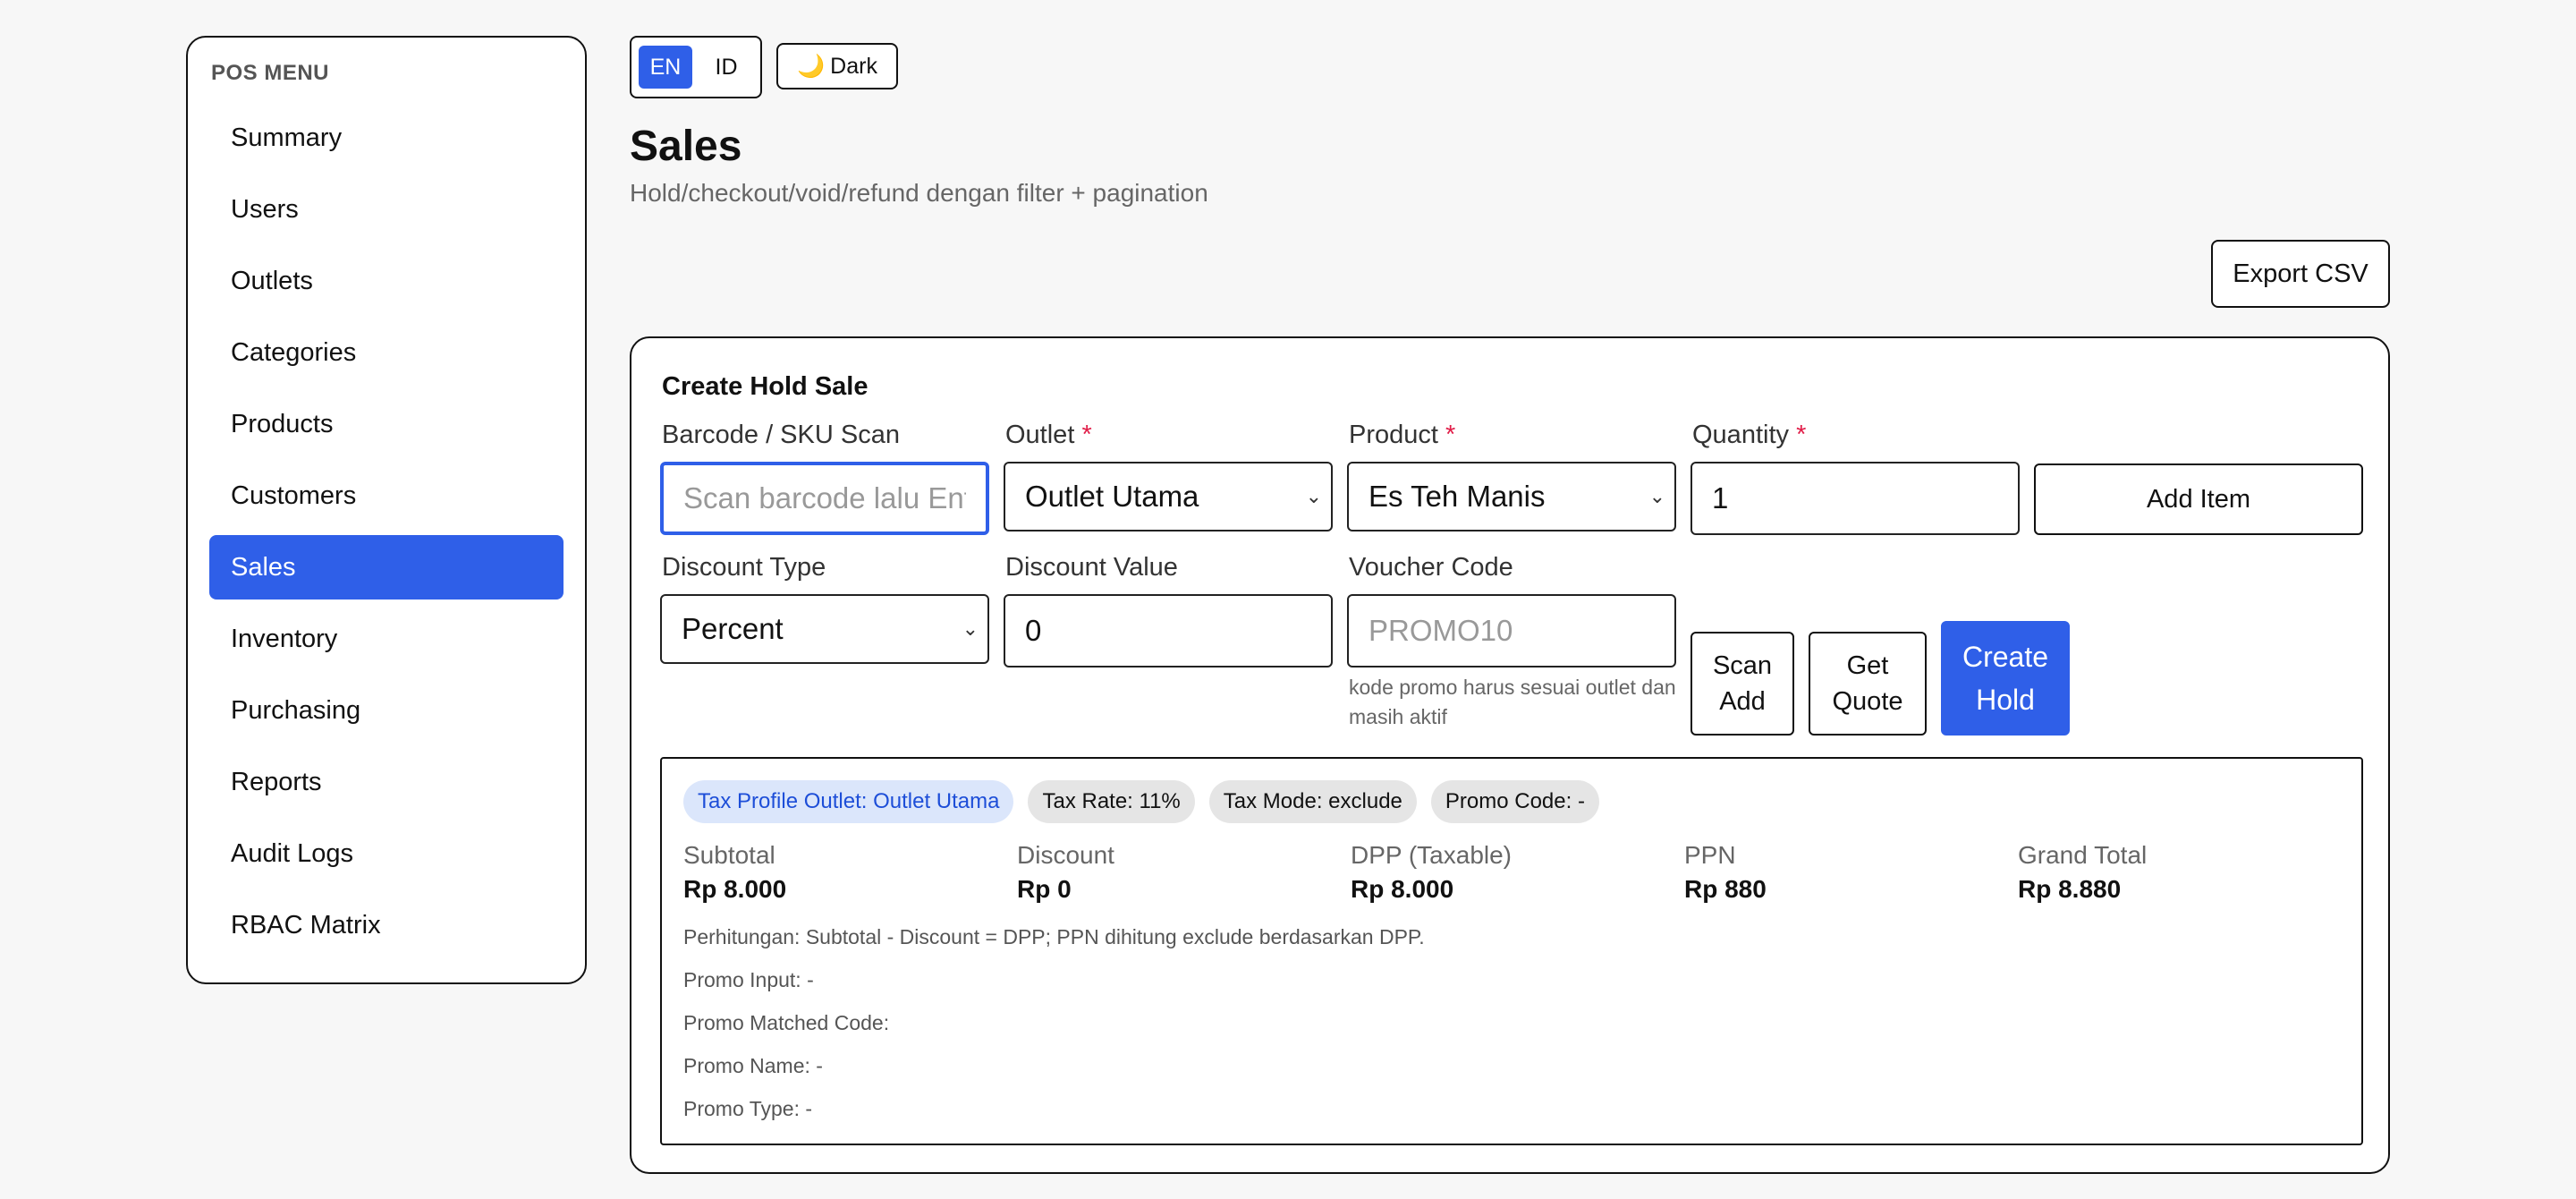  Describe the element at coordinates (1725, 872) in the screenshot. I see `metric-ppn: PPN Rp 880` at that location.